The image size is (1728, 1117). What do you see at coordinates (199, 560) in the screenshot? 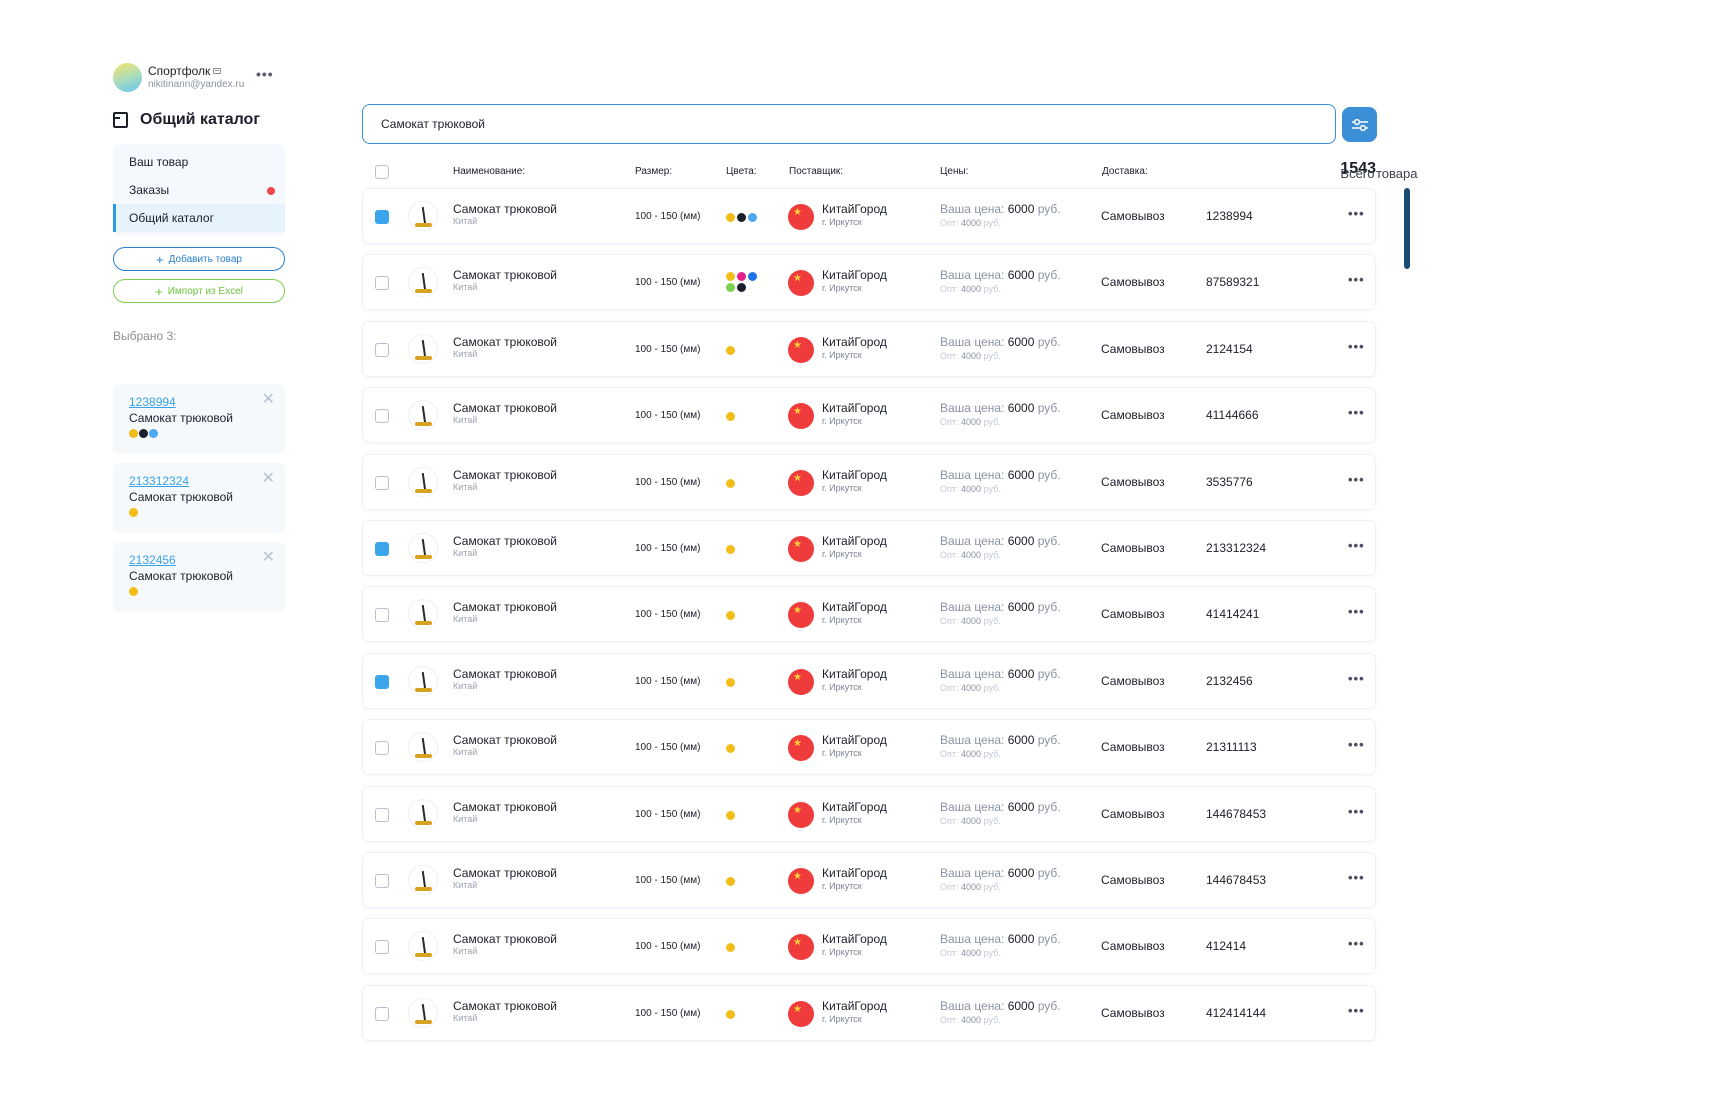
I see `selected-item-link: 2132456` at bounding box center [199, 560].